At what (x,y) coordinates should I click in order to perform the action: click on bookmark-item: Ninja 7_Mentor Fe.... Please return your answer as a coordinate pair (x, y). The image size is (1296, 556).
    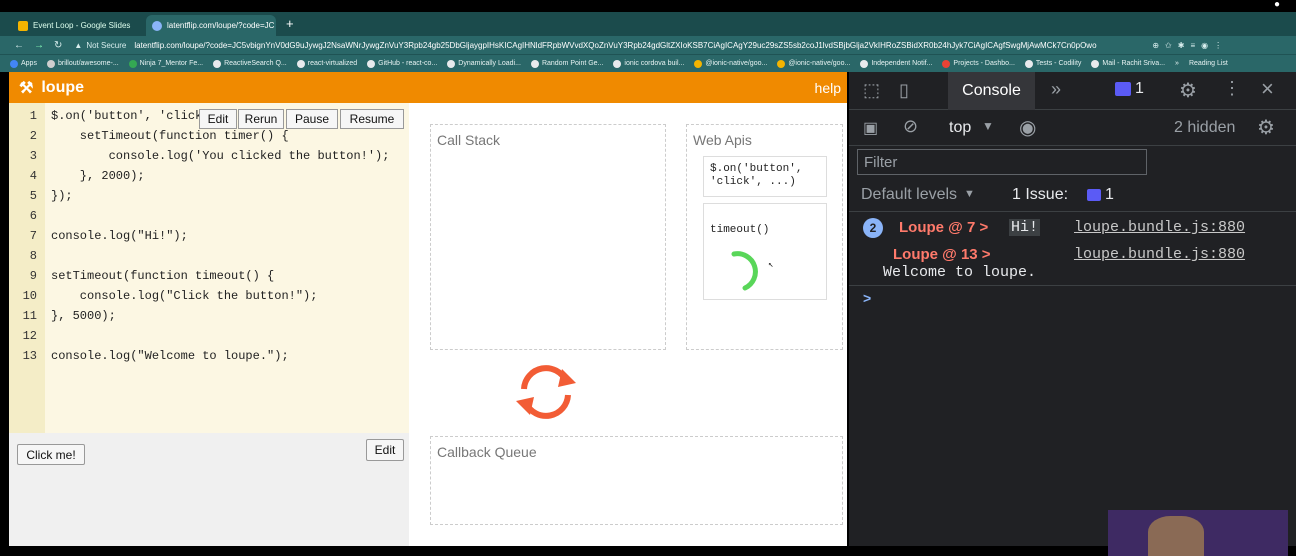
    Looking at the image, I should click on (166, 63).